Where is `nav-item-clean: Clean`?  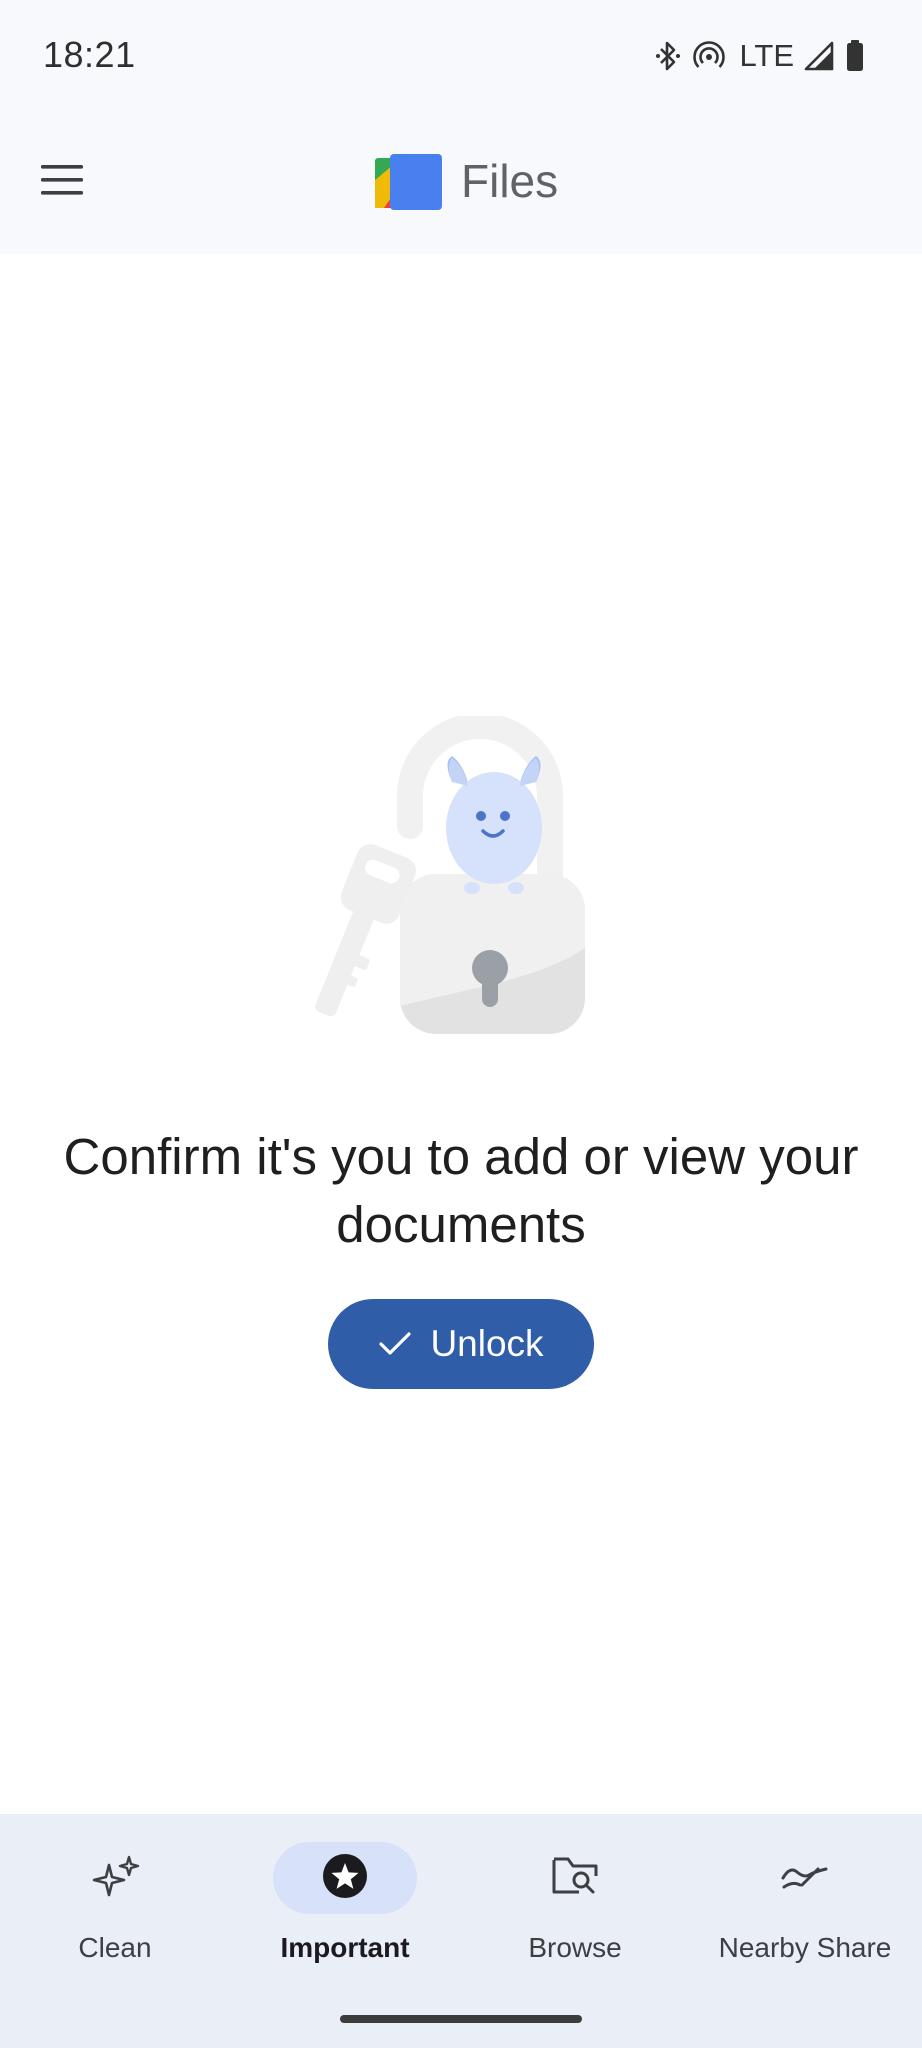
nav-item-clean: Clean is located at coordinates (115, 1904).